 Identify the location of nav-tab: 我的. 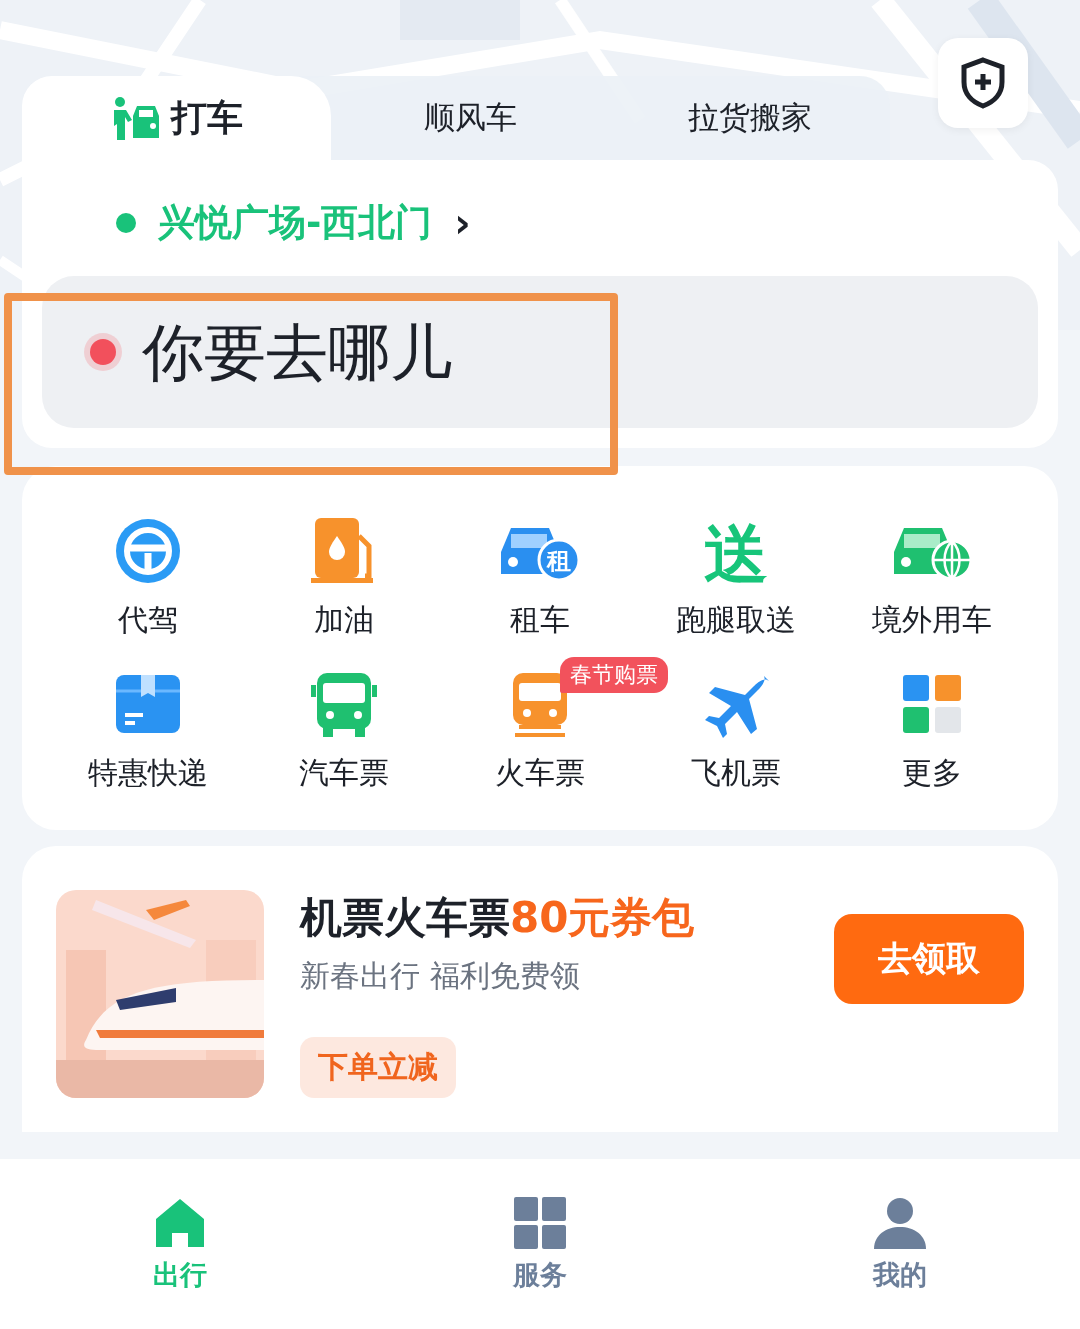
(900, 1244).